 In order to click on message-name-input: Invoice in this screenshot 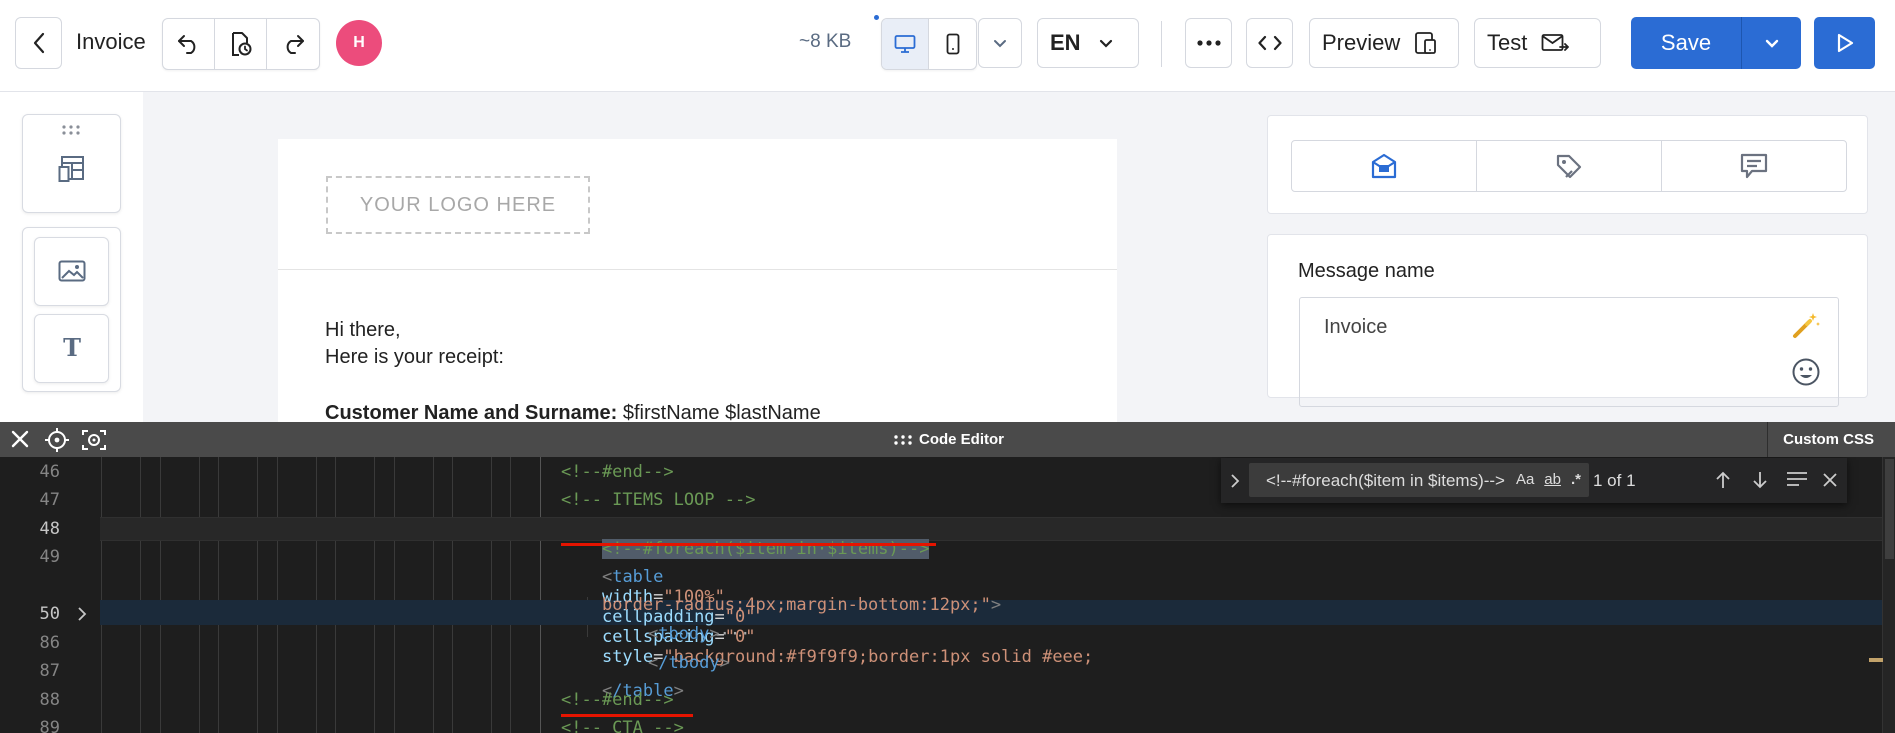, I will do `click(1569, 352)`.